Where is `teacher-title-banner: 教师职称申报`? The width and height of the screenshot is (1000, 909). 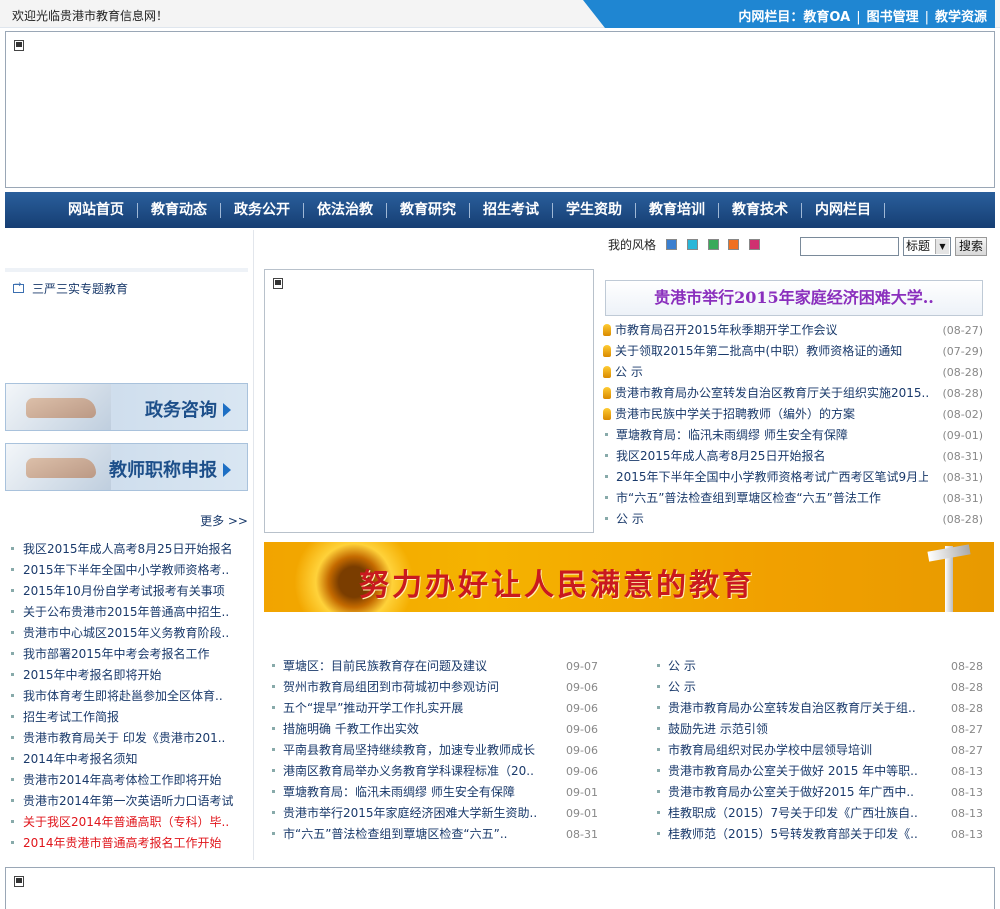 teacher-title-banner: 教师职称申报 is located at coordinates (126, 467).